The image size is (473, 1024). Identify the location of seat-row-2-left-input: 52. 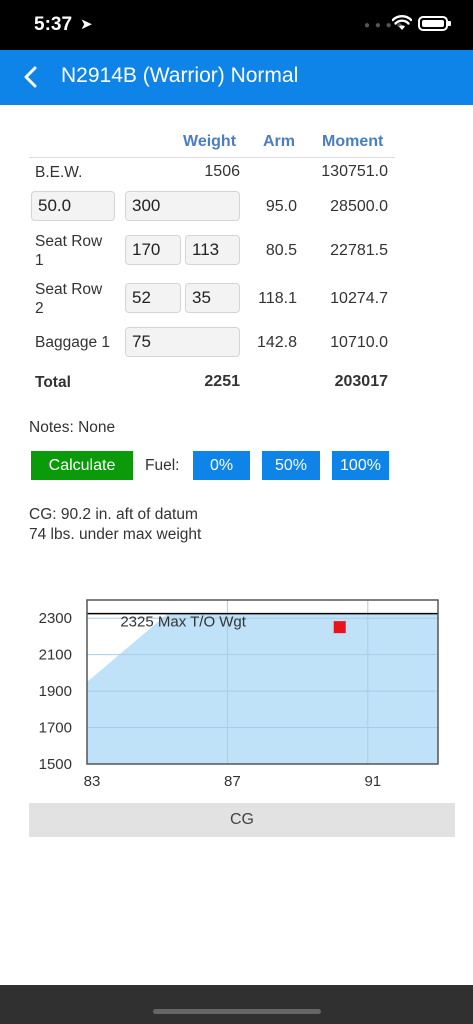
(153, 298).